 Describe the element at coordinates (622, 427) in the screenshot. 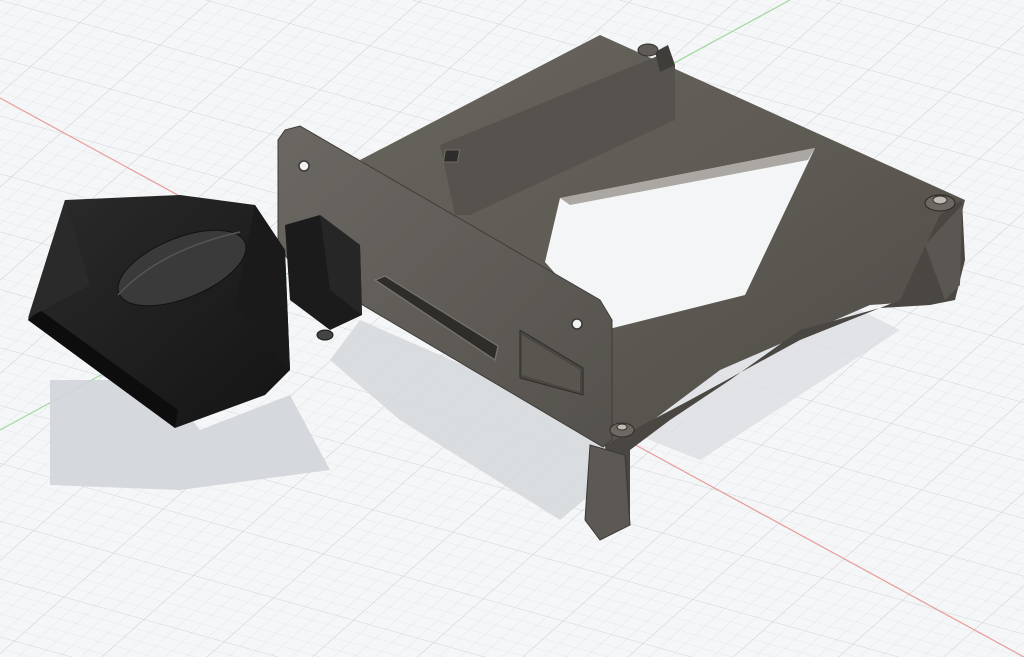

I see `screw-head-front` at that location.